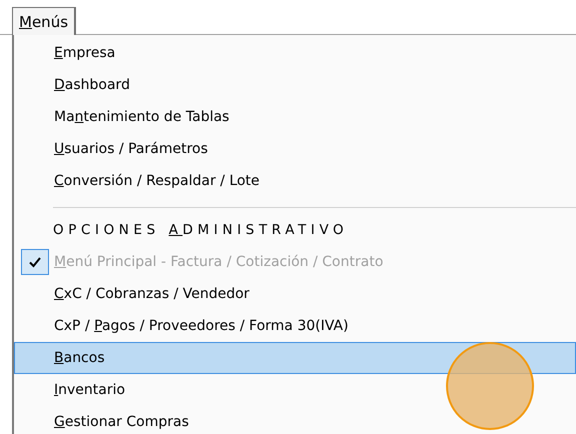 This screenshot has height=434, width=576. I want to click on menu-item: CxP / Pagos / Proveedores / Forma 30(IVA), so click(295, 326).